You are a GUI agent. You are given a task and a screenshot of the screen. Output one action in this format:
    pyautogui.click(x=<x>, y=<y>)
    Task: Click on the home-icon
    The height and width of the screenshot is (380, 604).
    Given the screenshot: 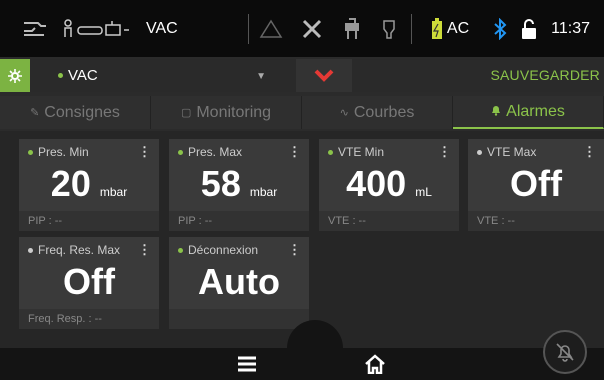 What is the action you would take?
    pyautogui.click(x=375, y=364)
    